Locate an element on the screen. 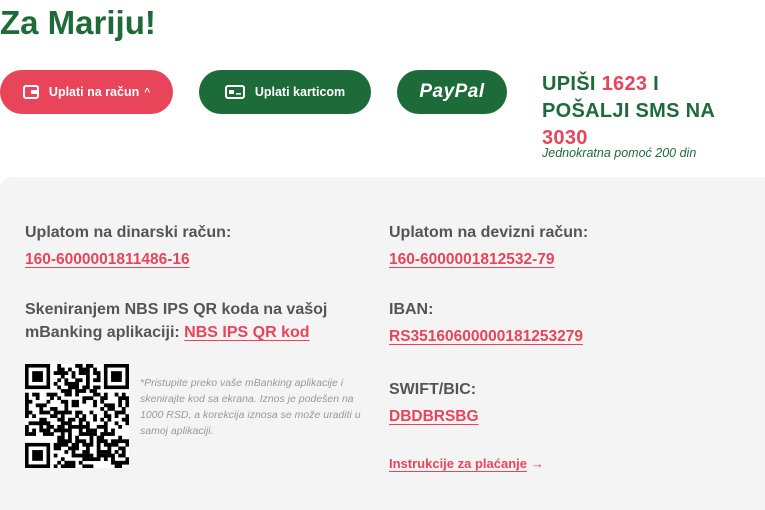  arrow-right-icon: → is located at coordinates (538, 463).